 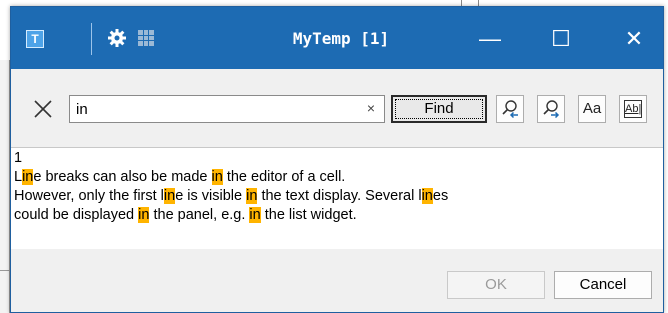 I want to click on search-input, so click(x=216, y=109).